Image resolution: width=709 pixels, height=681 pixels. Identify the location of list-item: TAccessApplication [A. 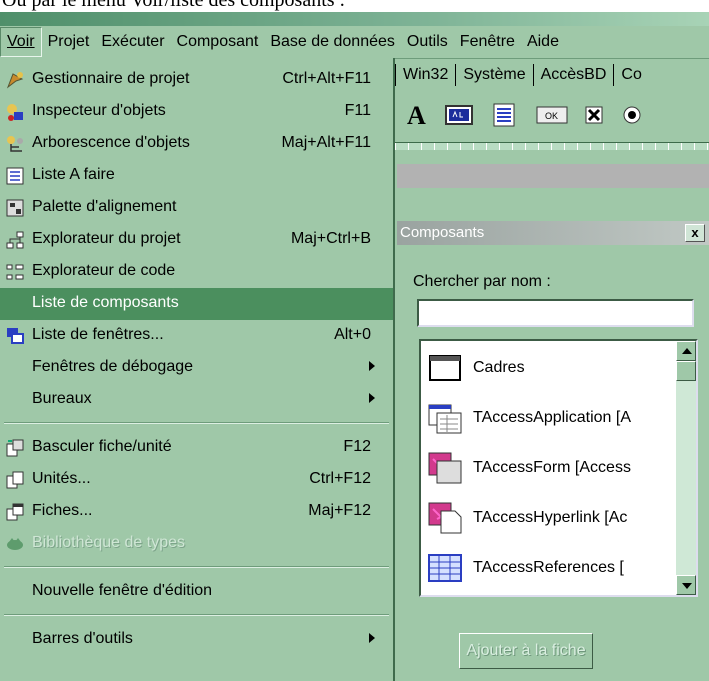
(546, 418).